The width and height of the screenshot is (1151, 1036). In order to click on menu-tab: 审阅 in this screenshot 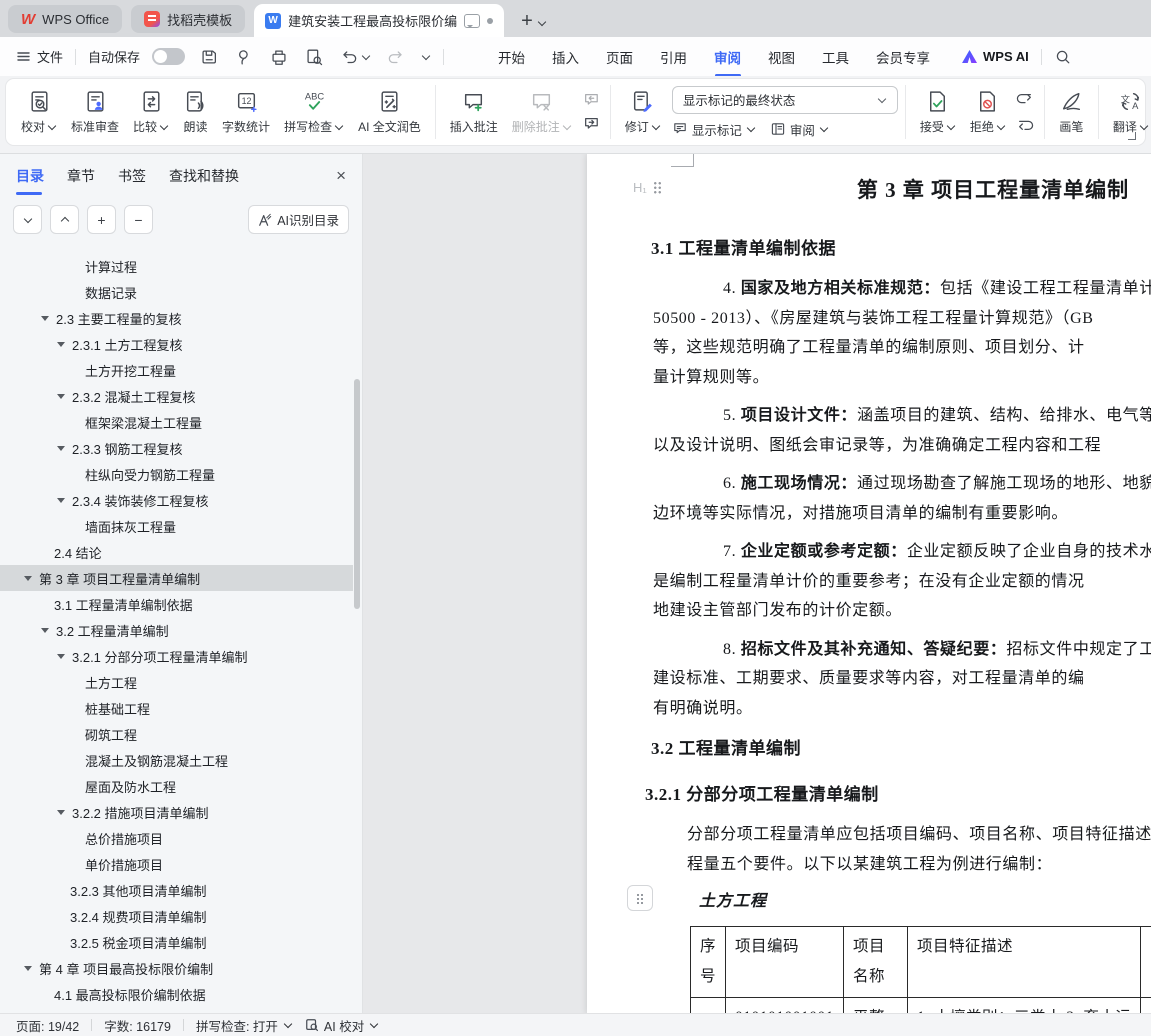, I will do `click(727, 57)`.